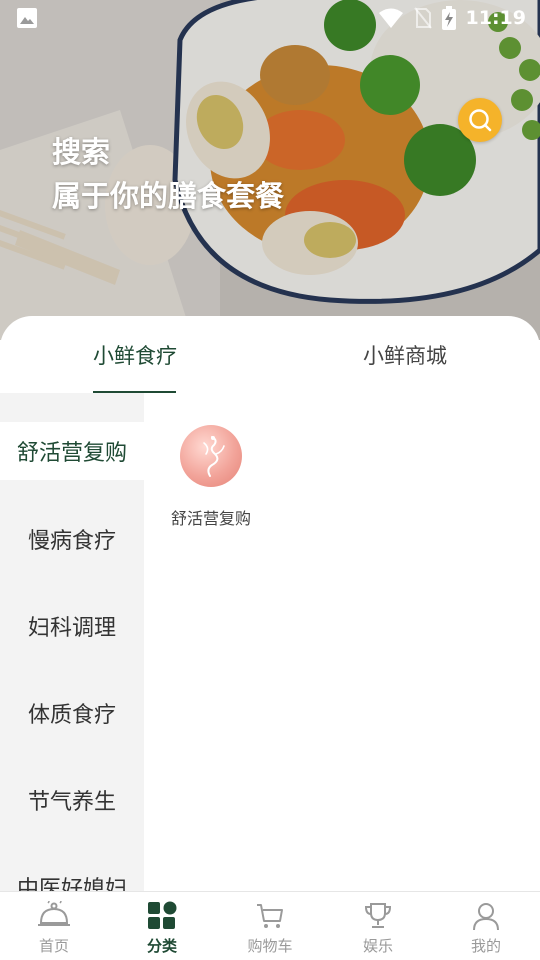 Image resolution: width=540 pixels, height=960 pixels. I want to click on nav-category: 分类, so click(162, 926).